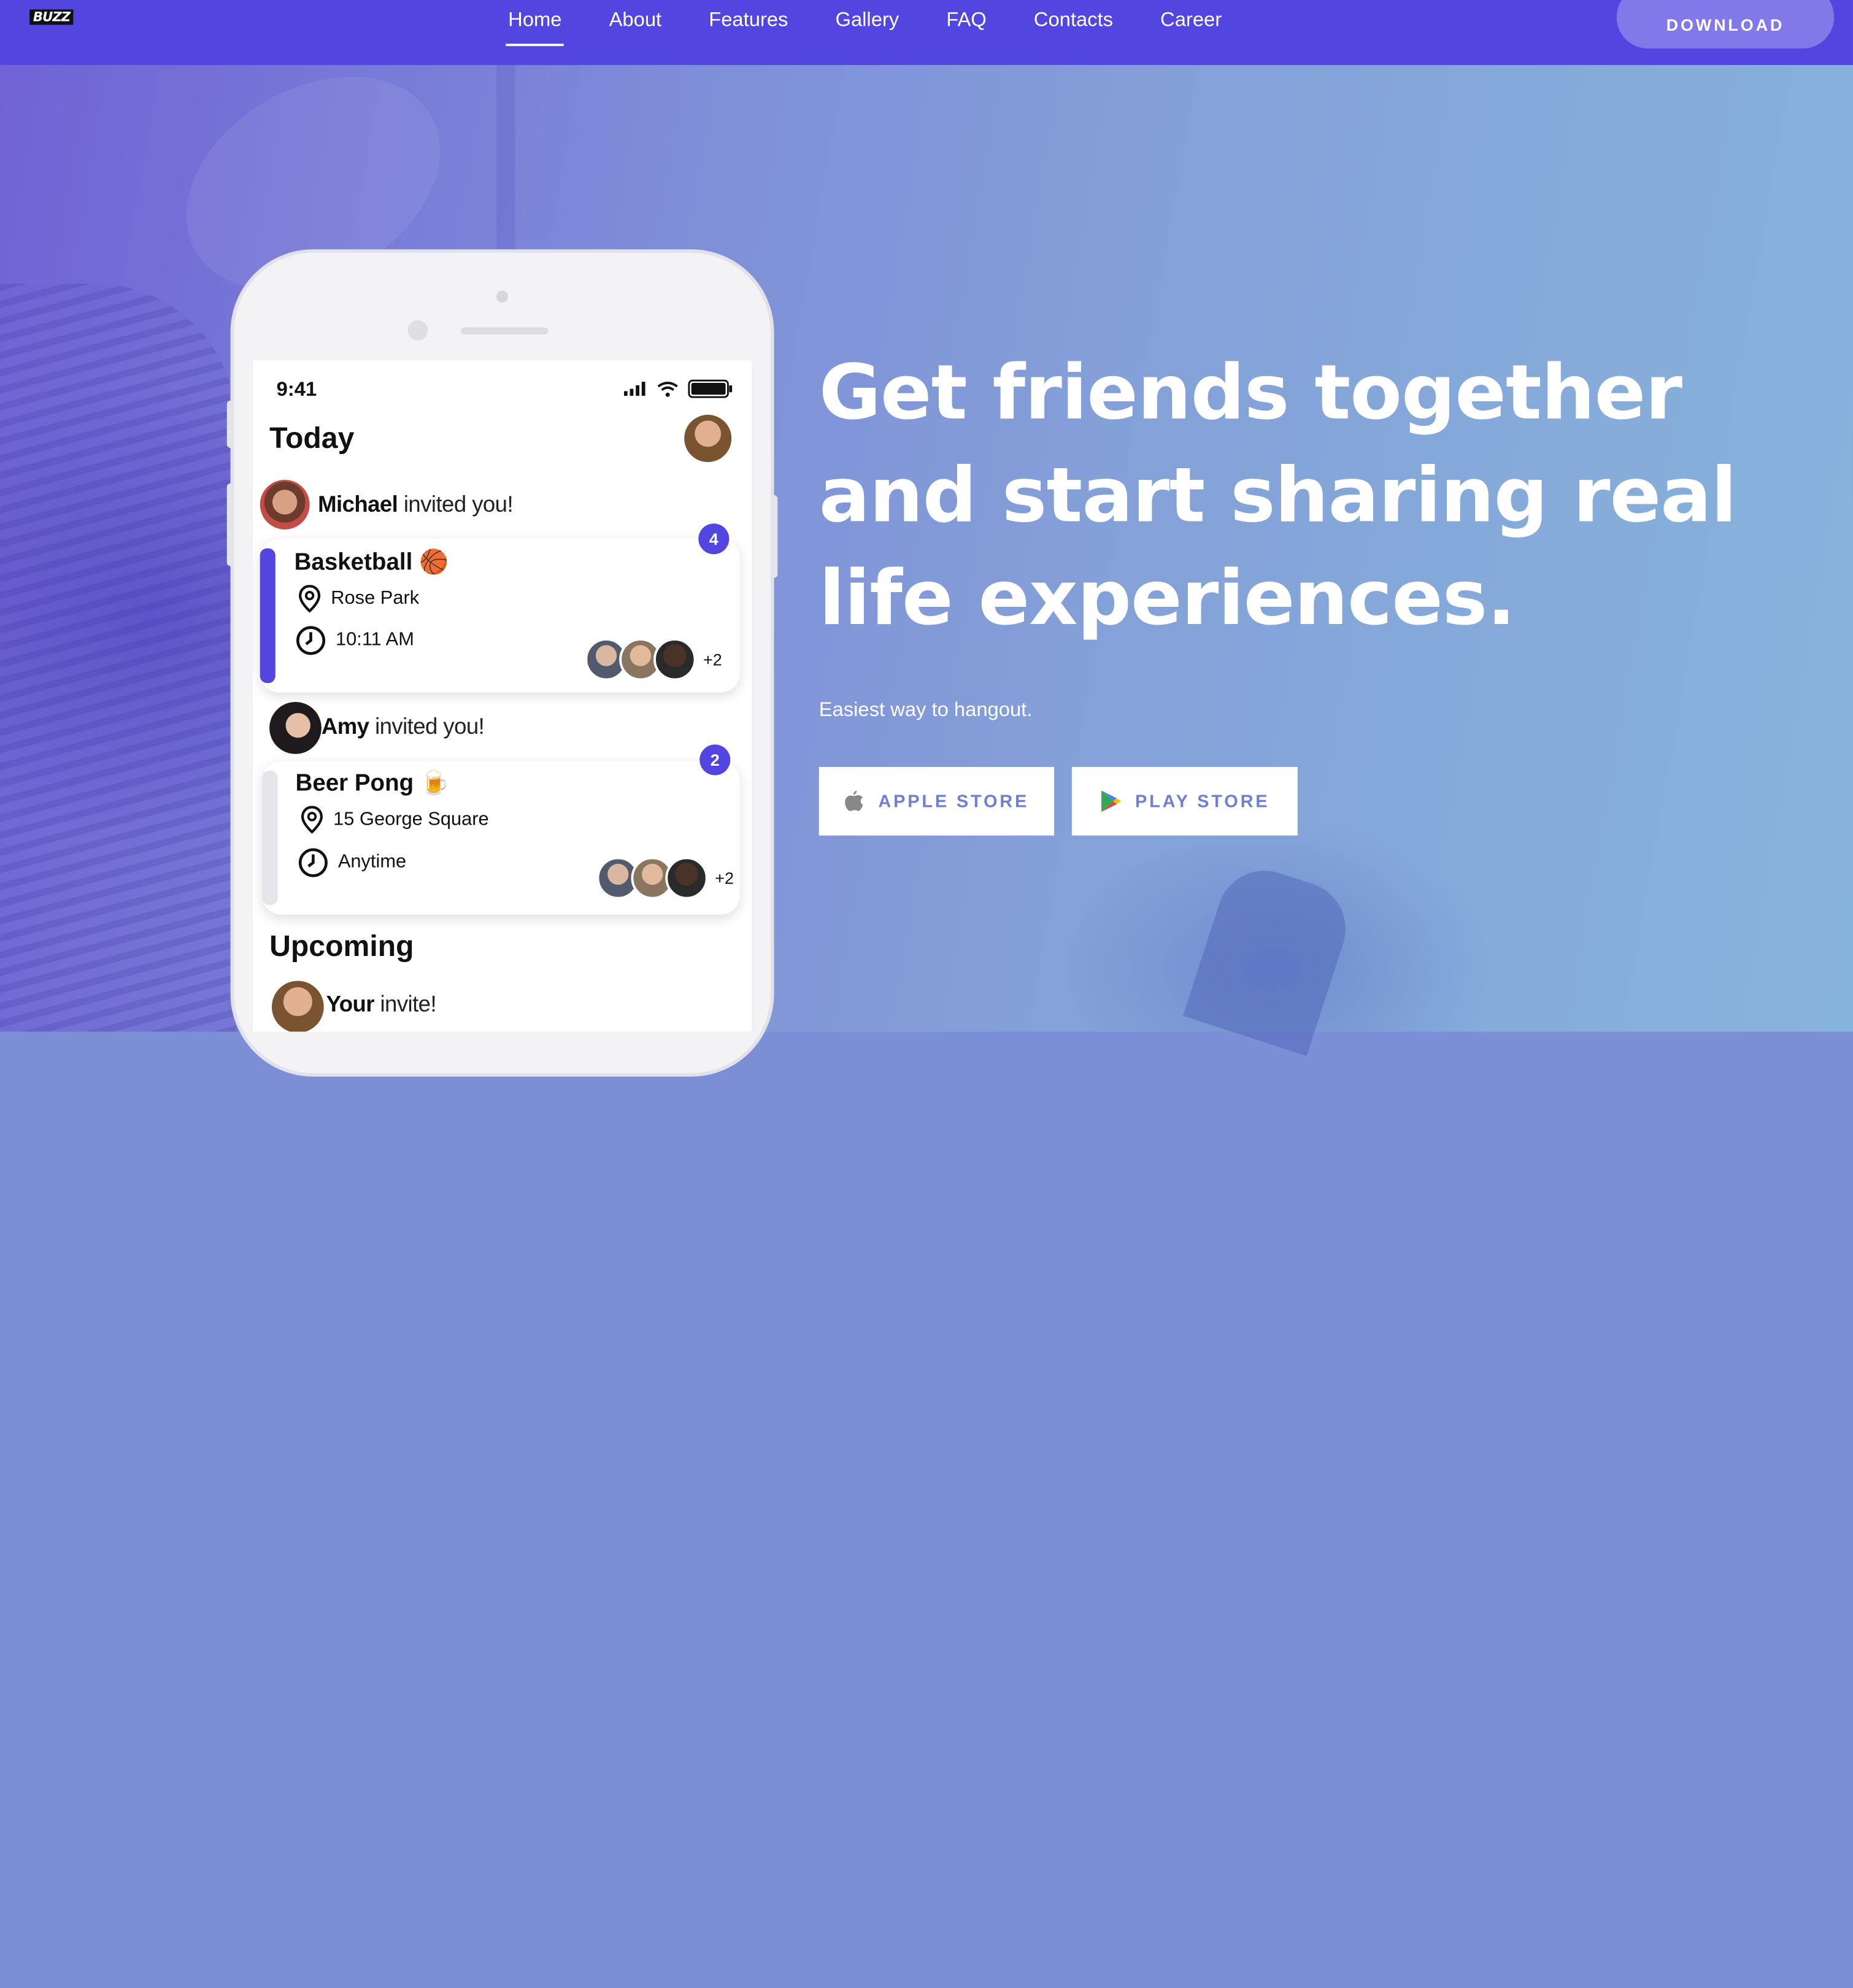 The height and width of the screenshot is (1988, 1853). I want to click on event-location: 15 George Square, so click(411, 819).